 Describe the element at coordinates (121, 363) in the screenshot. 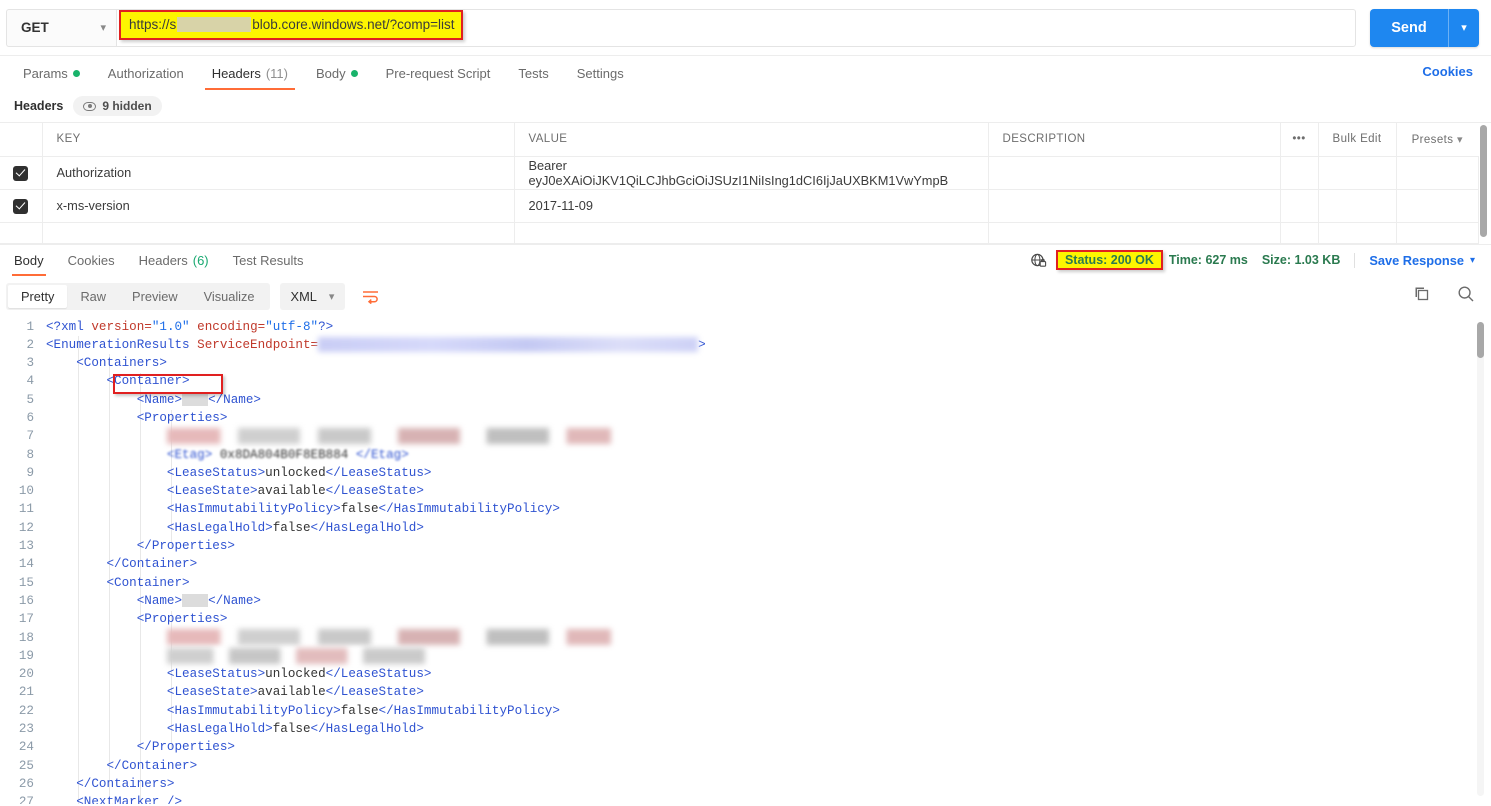

I see `code-text: <Containers>` at that location.